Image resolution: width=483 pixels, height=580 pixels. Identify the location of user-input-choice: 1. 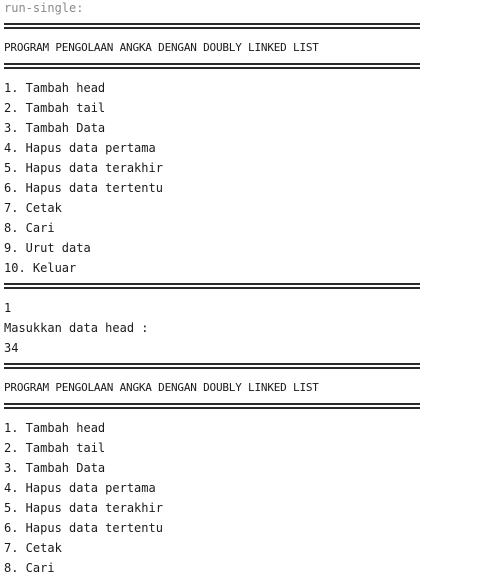
(8, 308).